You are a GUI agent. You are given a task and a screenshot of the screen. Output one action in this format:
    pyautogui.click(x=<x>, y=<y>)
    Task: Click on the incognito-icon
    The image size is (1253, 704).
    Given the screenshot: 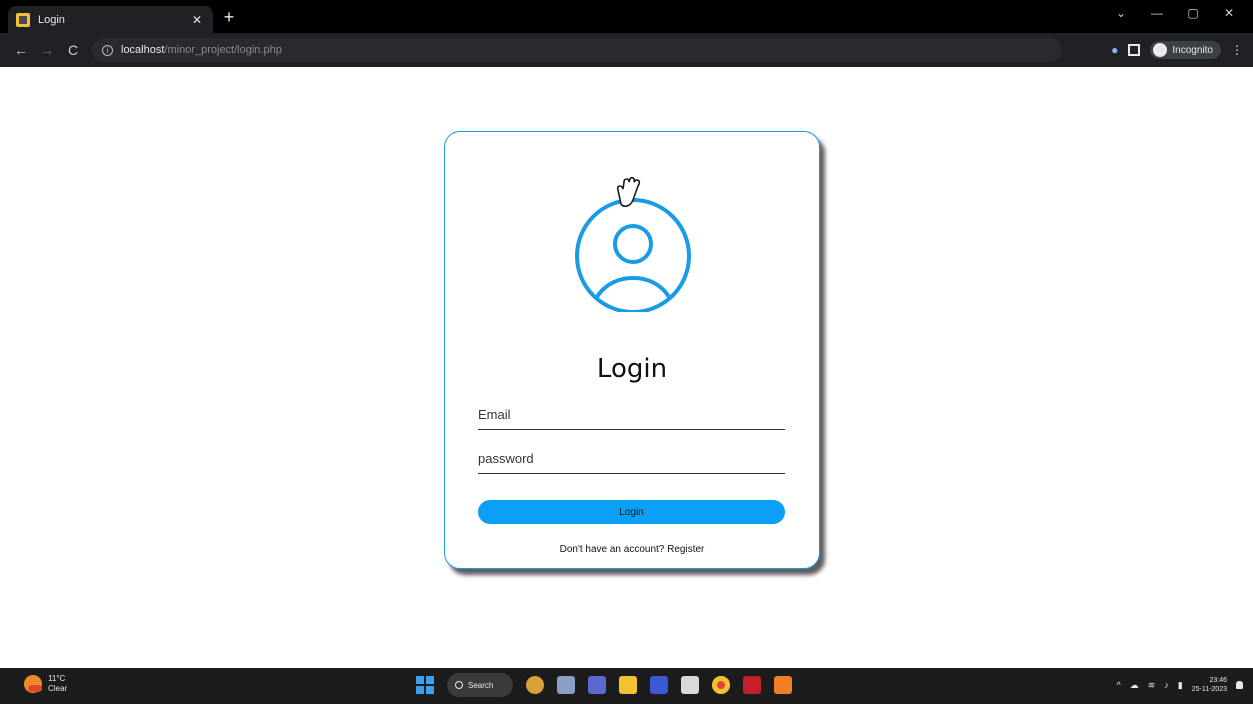 What is the action you would take?
    pyautogui.click(x=1160, y=50)
    